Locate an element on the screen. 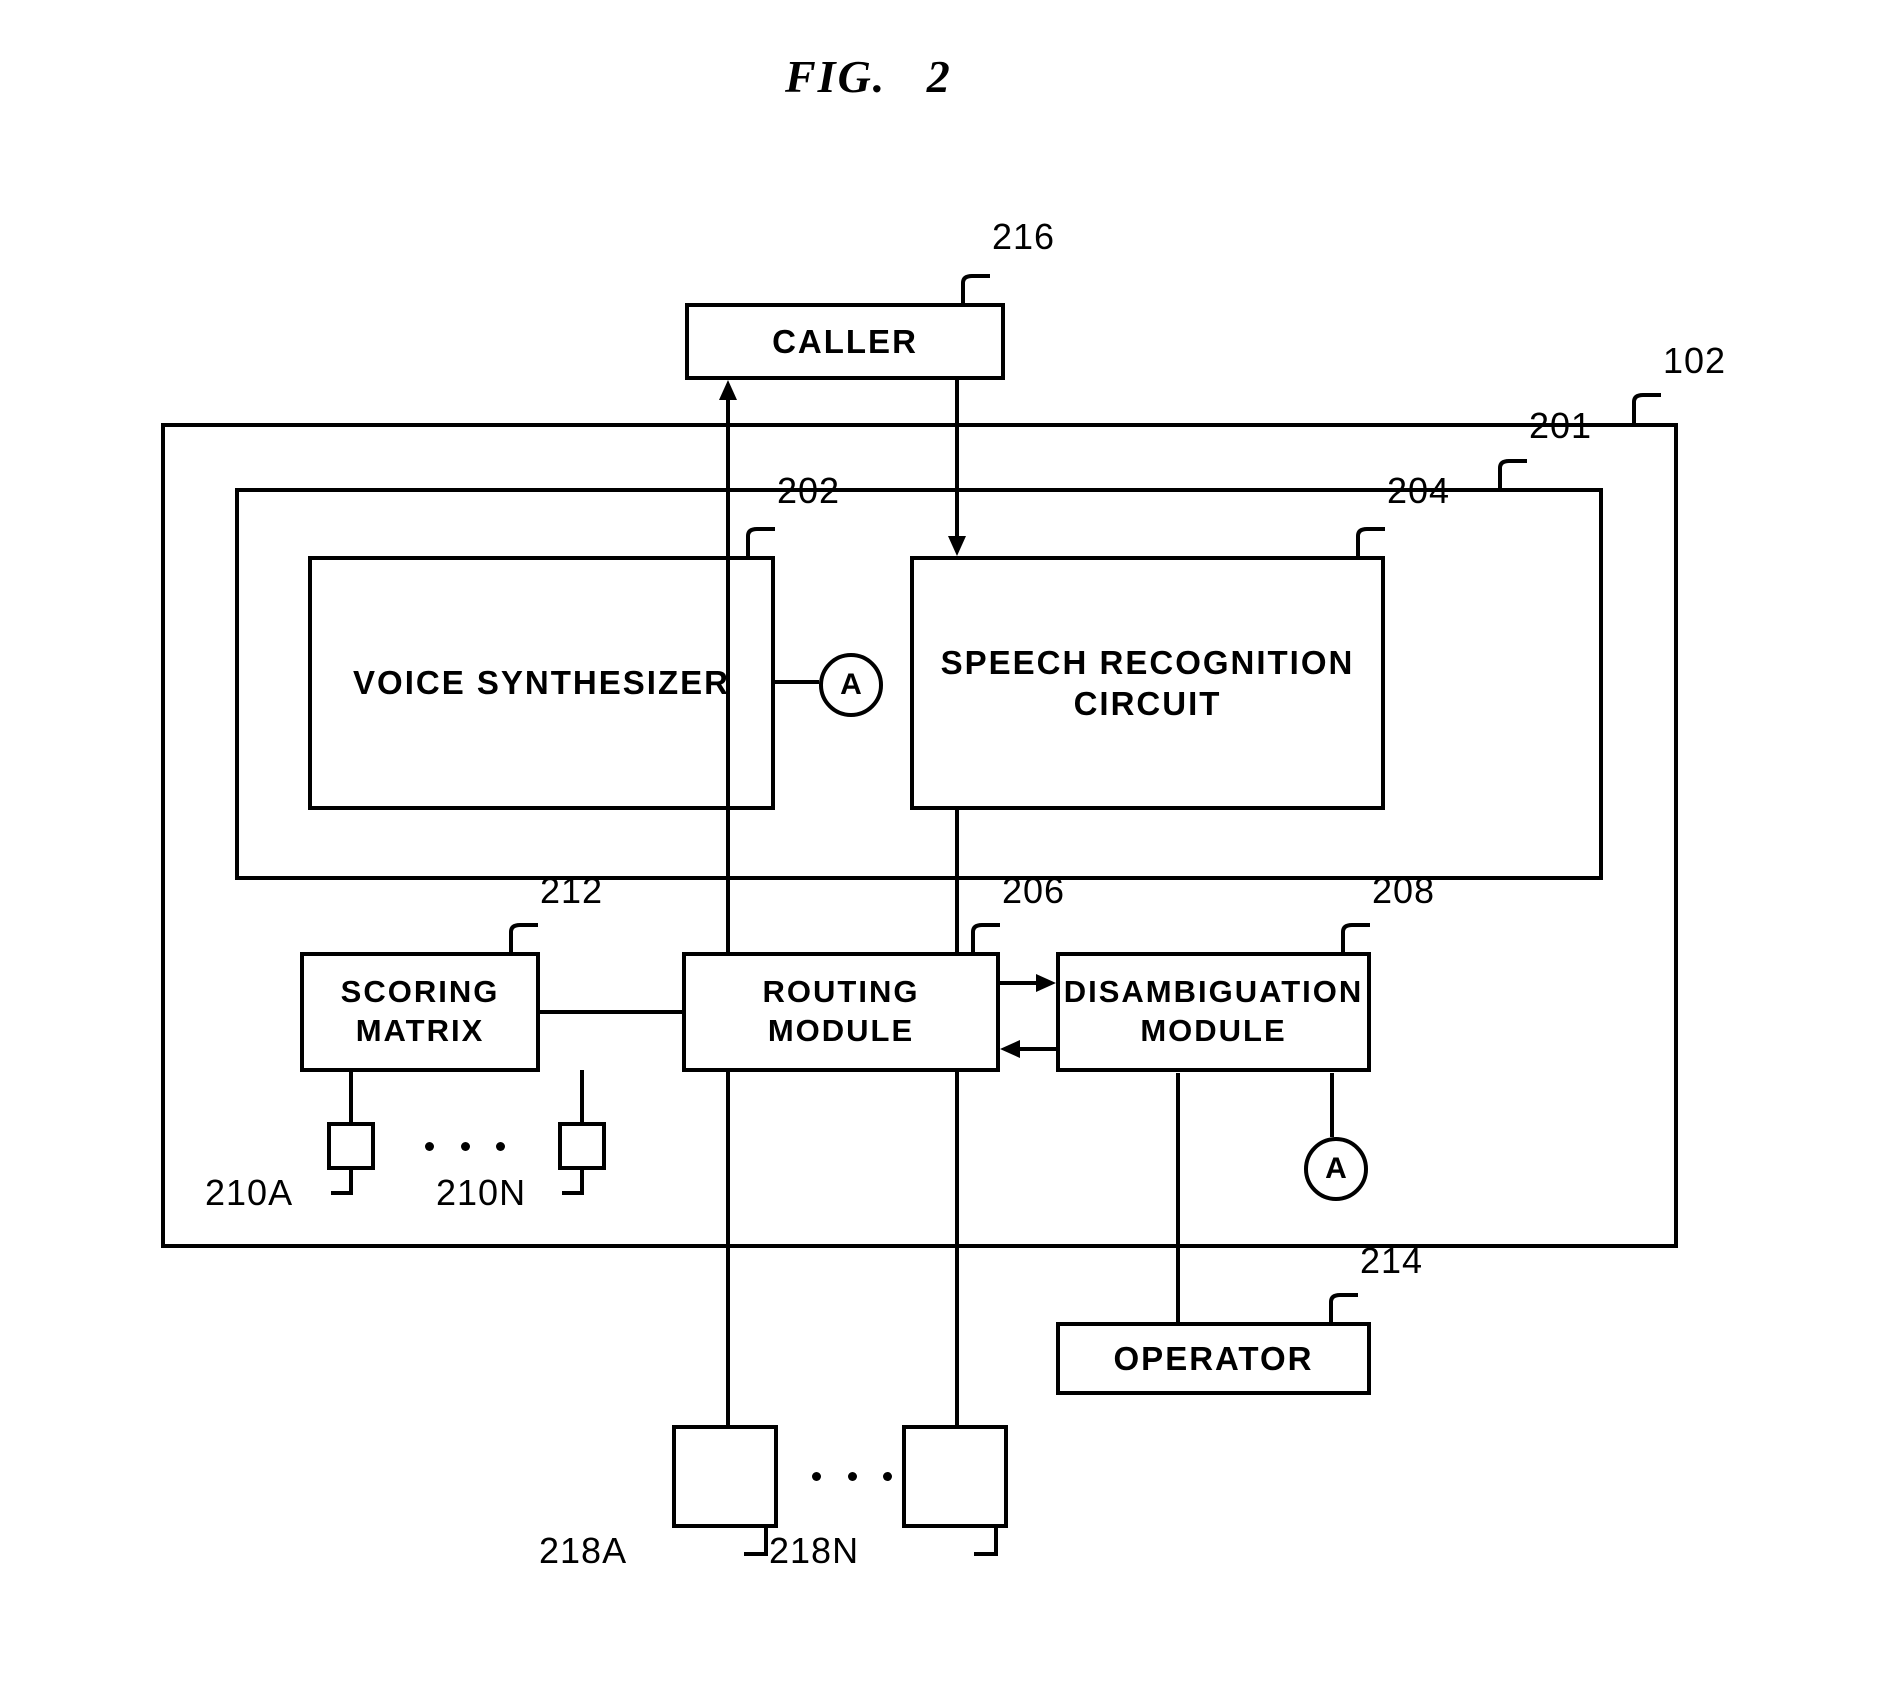 The height and width of the screenshot is (1697, 1880). block-voice-synthesizer-label: VOICE SYNTHESIZER is located at coordinates (541, 683).